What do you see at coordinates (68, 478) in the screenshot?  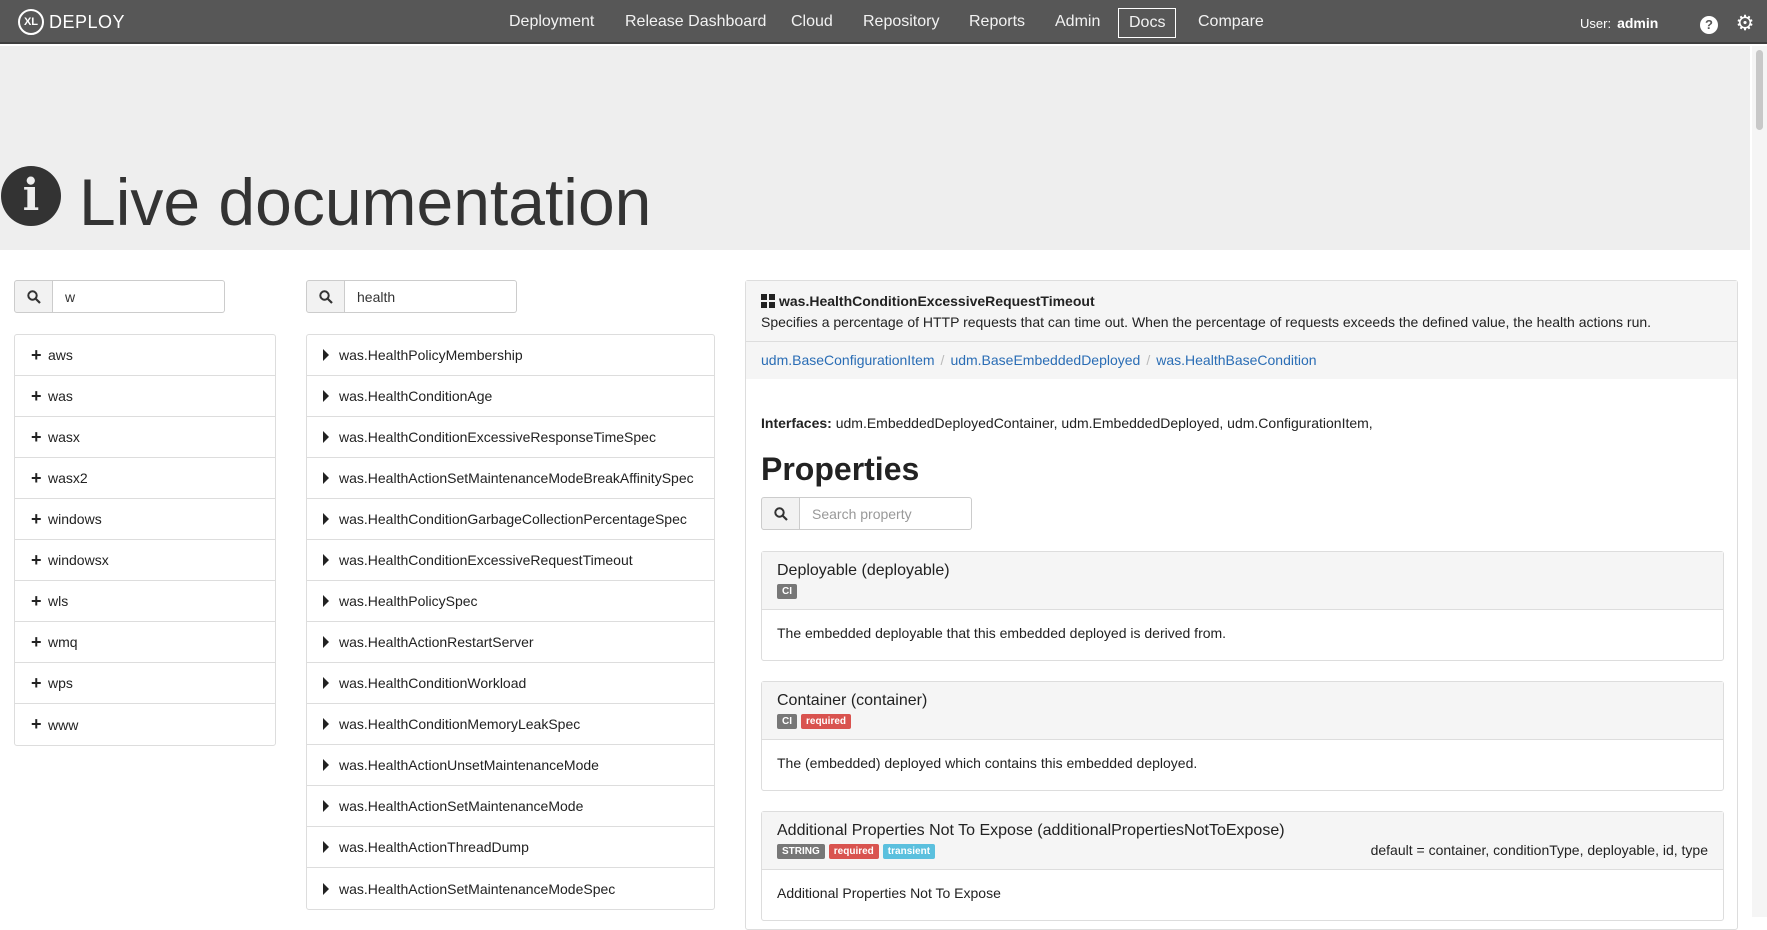 I see `type-list-label: wasx2` at bounding box center [68, 478].